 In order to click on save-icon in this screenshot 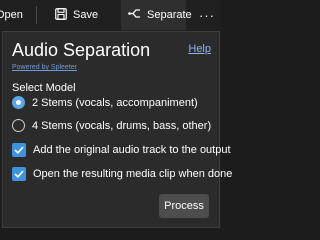, I will do `click(61, 15)`.